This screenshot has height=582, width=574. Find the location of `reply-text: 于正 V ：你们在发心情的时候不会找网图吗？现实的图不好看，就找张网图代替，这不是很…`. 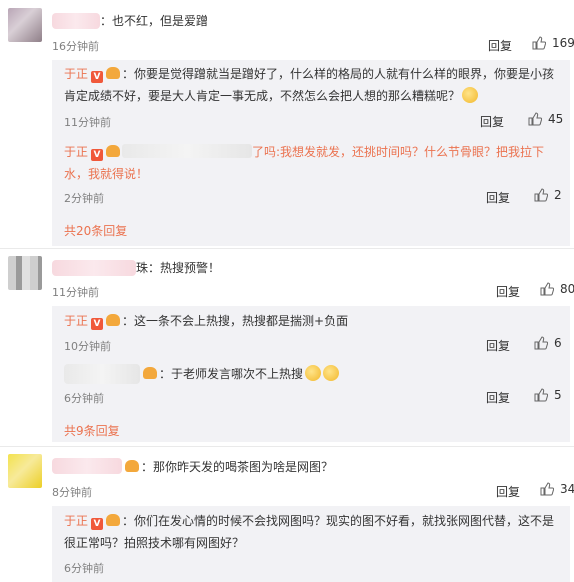

reply-text: 于正 V ：你们在发心情的时候不会找网图吗？现实的图不好看，就找张网图代替，这不是很… is located at coordinates (314, 532).